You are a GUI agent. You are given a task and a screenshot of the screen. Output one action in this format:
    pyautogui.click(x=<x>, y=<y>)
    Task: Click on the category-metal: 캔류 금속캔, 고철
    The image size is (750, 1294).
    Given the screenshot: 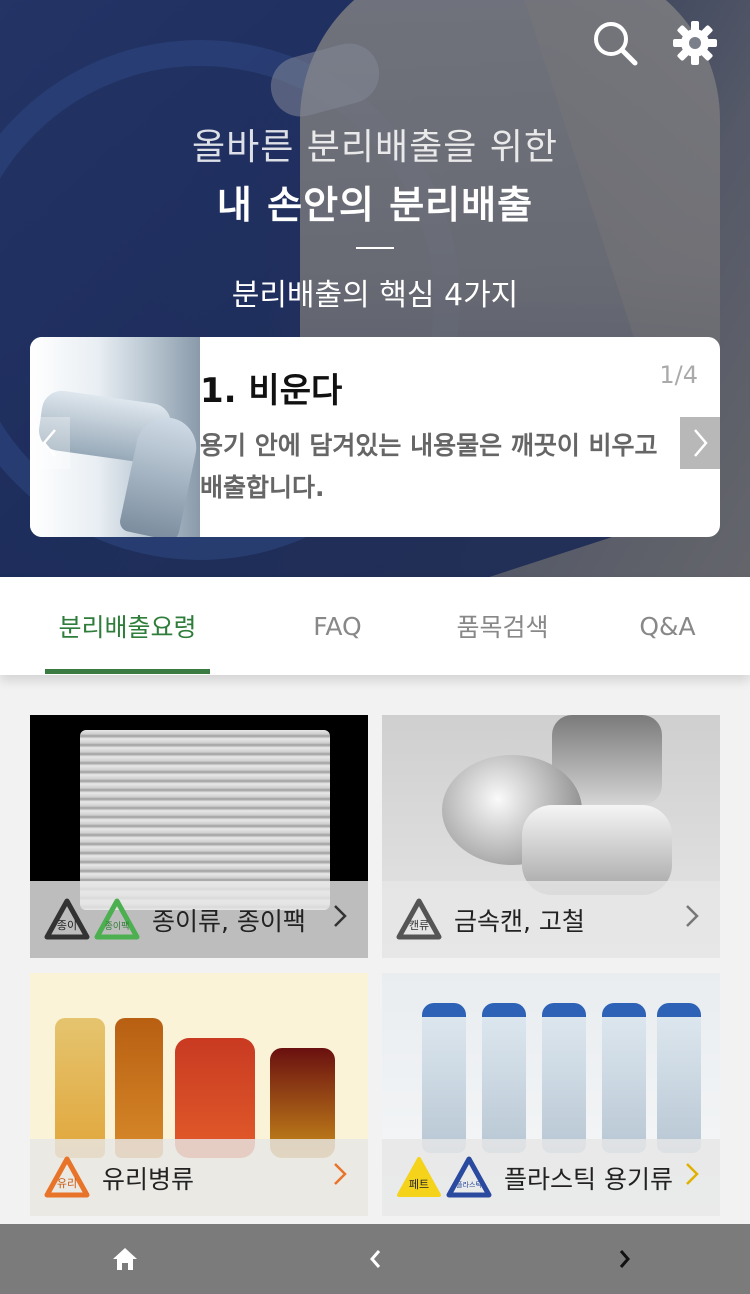 What is the action you would take?
    pyautogui.click(x=551, y=836)
    